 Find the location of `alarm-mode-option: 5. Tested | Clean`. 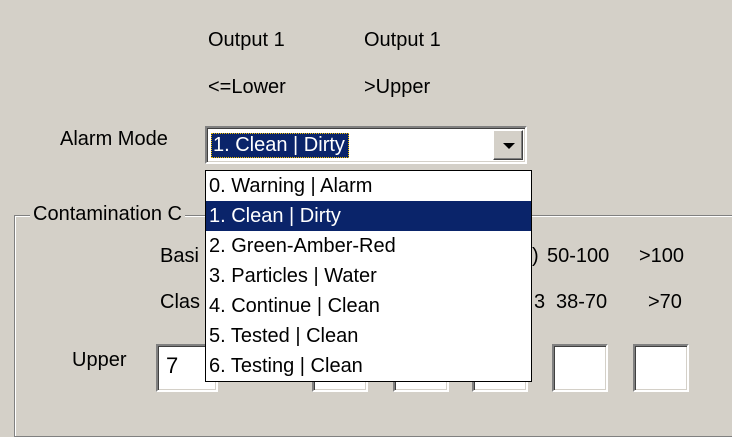

alarm-mode-option: 5. Tested | Clean is located at coordinates (368, 336).